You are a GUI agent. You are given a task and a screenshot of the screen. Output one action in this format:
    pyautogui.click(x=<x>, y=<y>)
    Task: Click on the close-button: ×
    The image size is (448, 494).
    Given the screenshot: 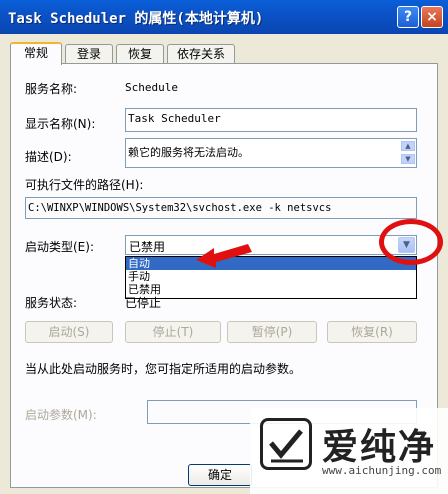 What is the action you would take?
    pyautogui.click(x=432, y=17)
    